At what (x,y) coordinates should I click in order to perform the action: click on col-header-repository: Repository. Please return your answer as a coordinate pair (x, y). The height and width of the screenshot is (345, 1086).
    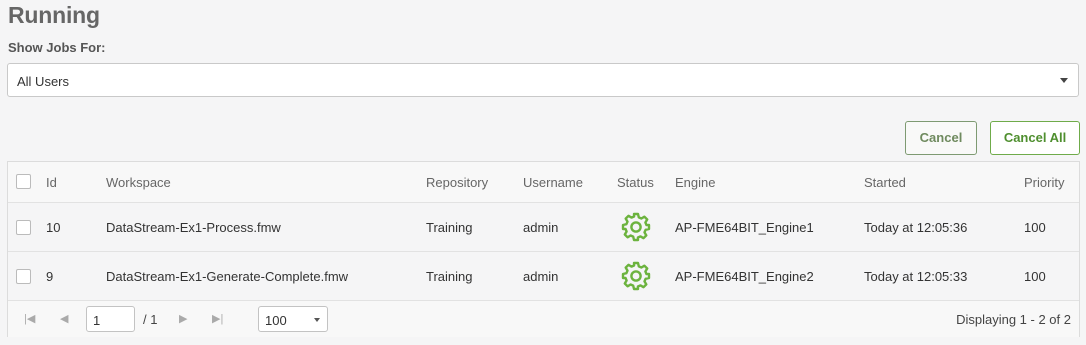
    Looking at the image, I should click on (457, 182).